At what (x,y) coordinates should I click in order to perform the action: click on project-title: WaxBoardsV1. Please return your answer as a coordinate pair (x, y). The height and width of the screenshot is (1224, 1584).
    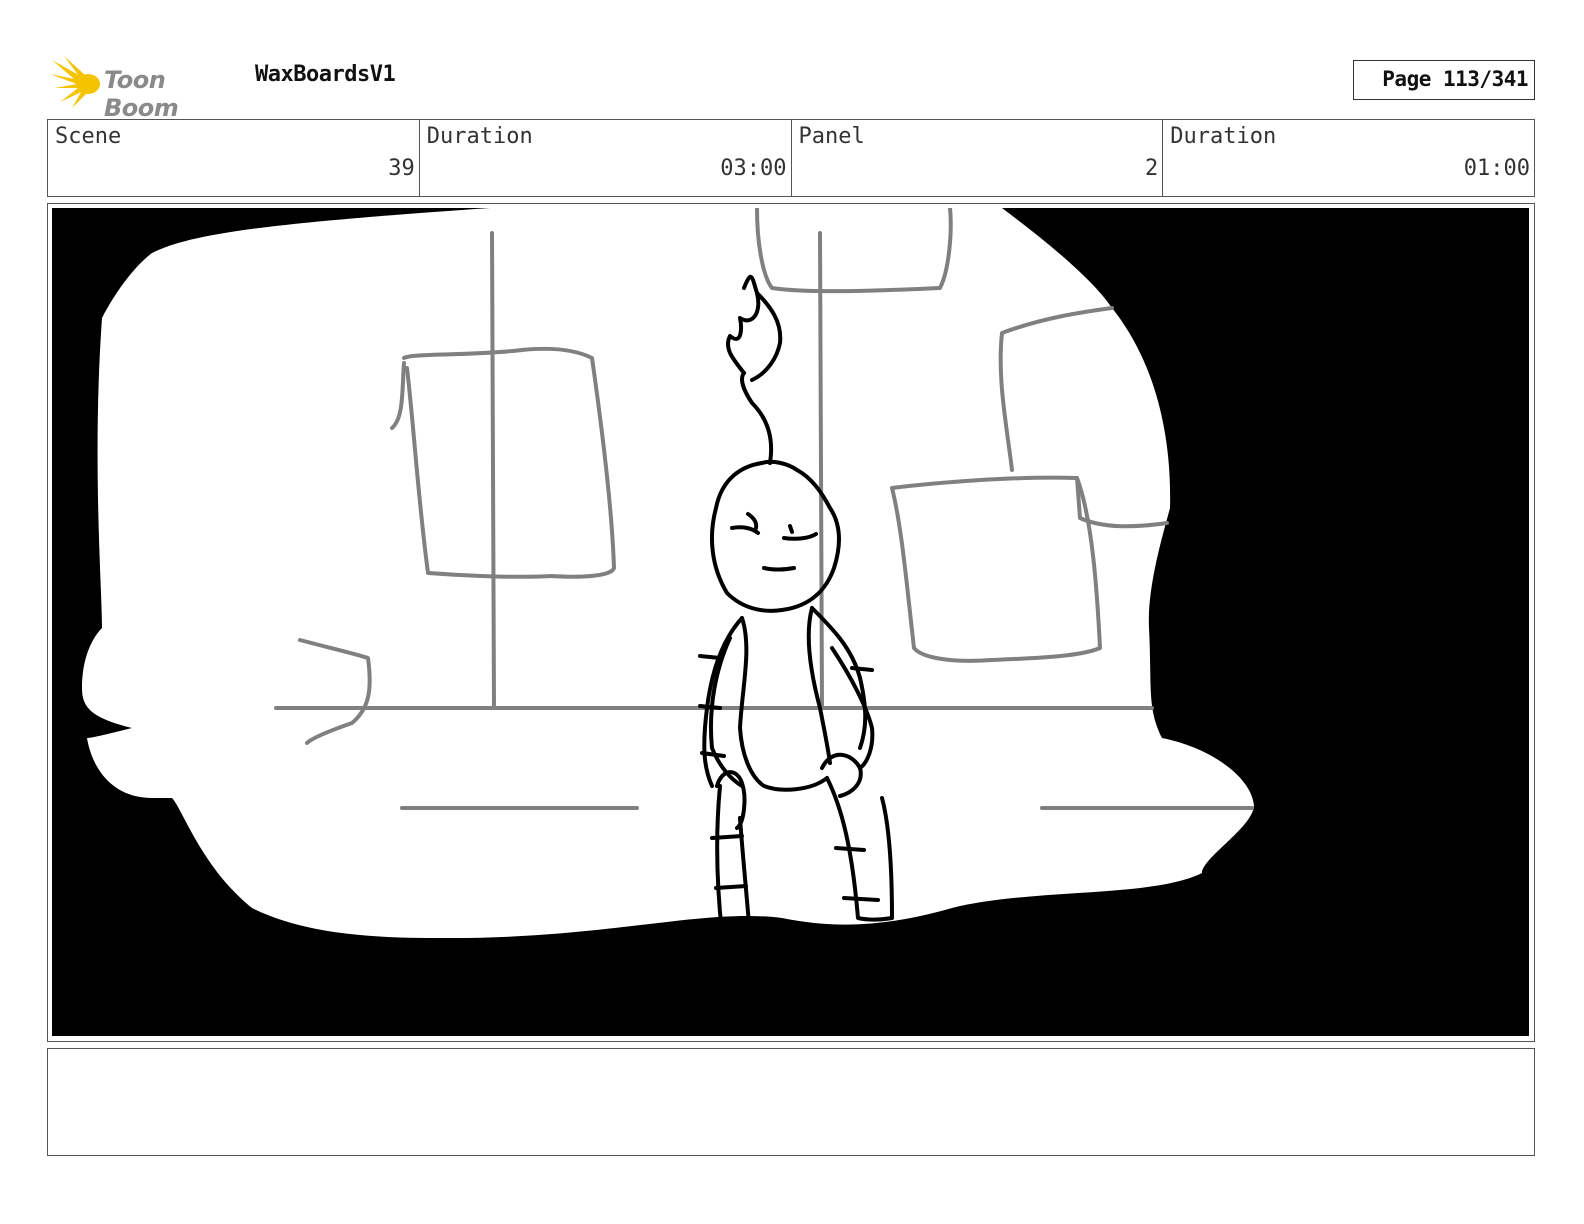
    Looking at the image, I should click on (325, 74).